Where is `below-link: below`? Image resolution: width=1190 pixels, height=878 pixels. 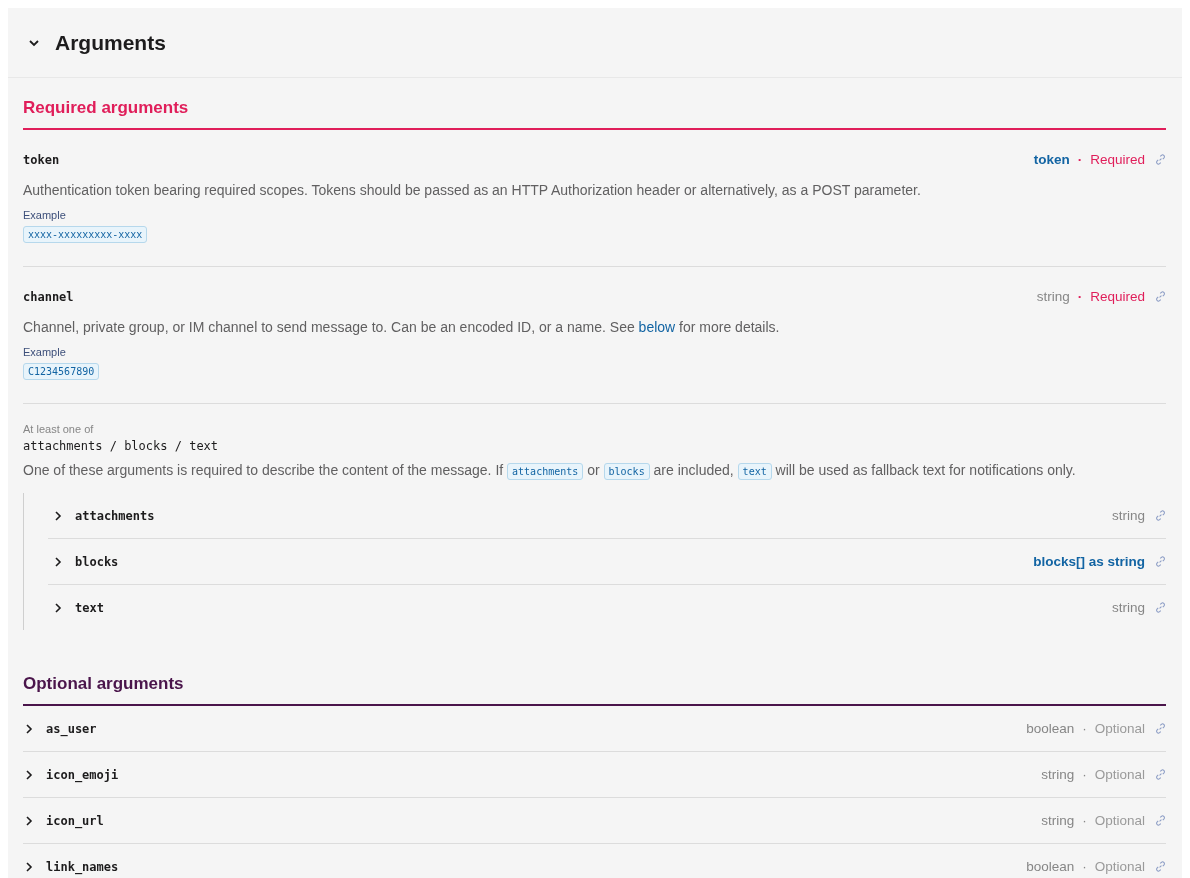 below-link: below is located at coordinates (657, 327).